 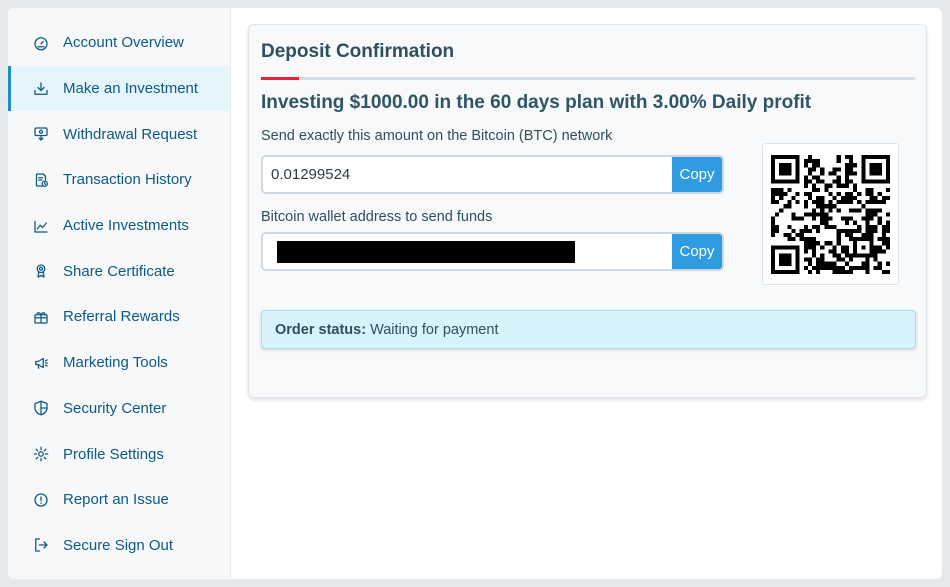 I want to click on sidebar-item-profile-settings: Profile Settings, so click(x=119, y=454).